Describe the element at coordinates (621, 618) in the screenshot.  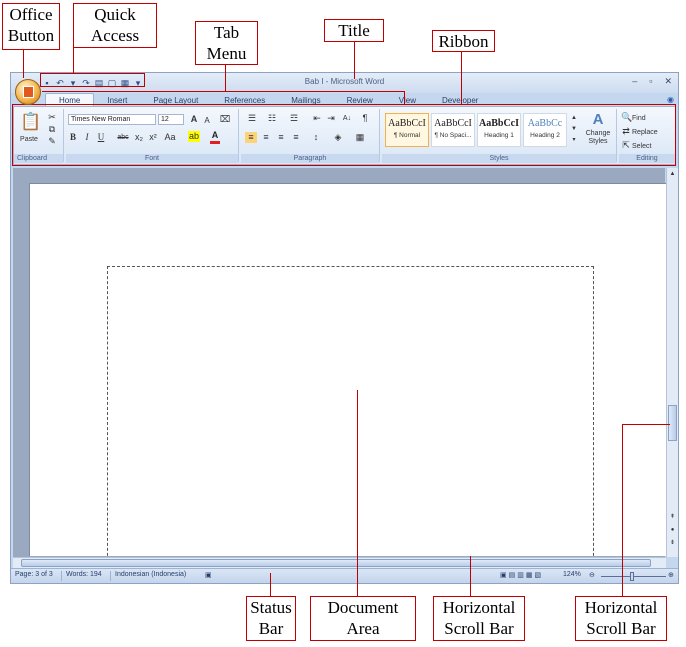
I see `callout-horizontal-scroll-bar-2: Horizontal Scroll Bar` at that location.